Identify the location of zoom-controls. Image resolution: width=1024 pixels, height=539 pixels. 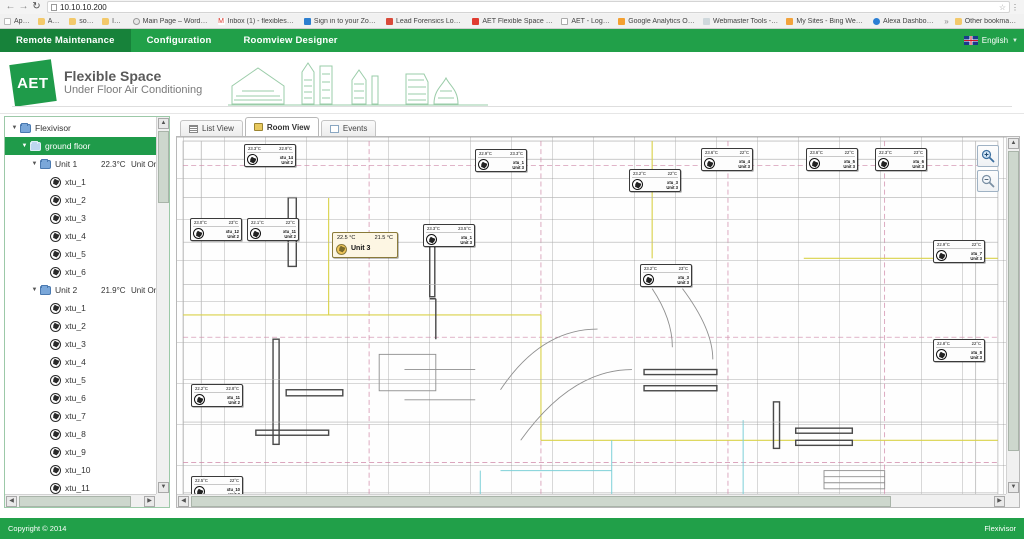
(988, 168).